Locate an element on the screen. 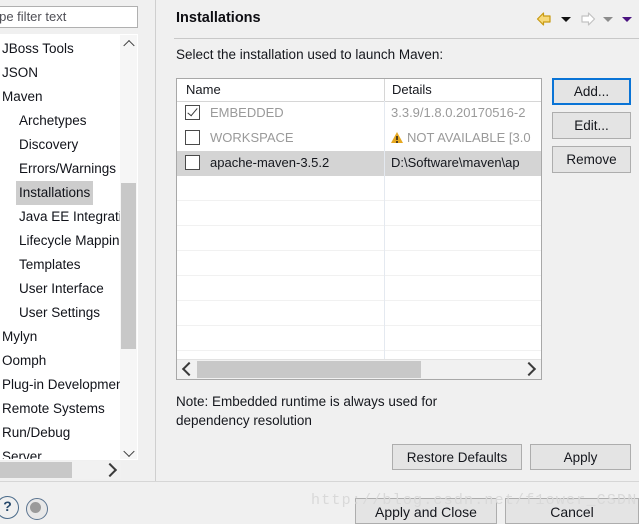  cell-name: EMBEDDED is located at coordinates (247, 112).